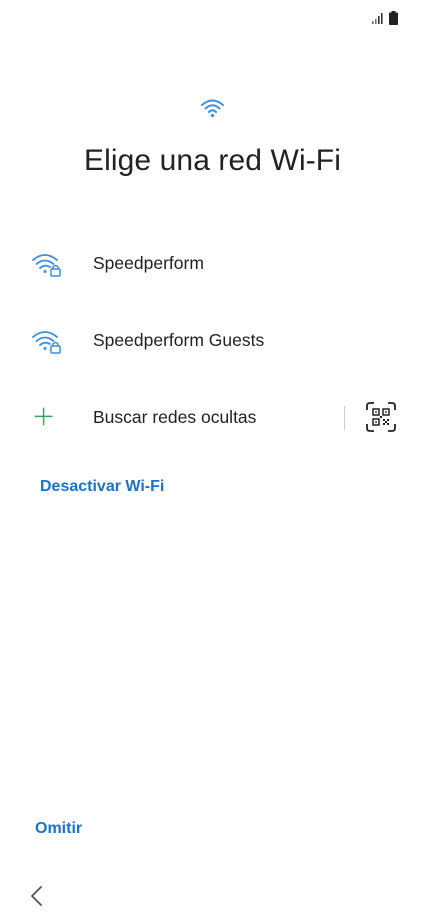 This screenshot has width=425, height=922. I want to click on qr-code-scan-icon, so click(381, 417).